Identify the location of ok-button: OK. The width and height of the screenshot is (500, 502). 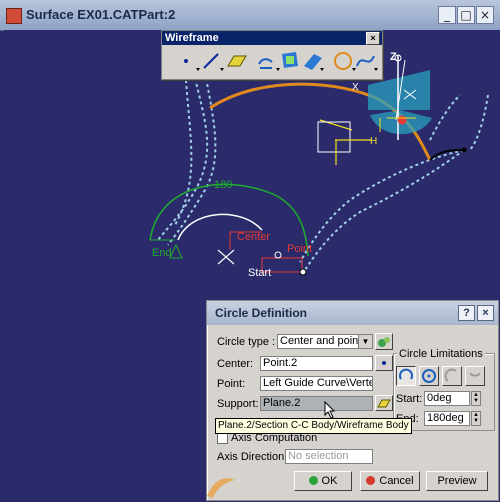
(323, 481).